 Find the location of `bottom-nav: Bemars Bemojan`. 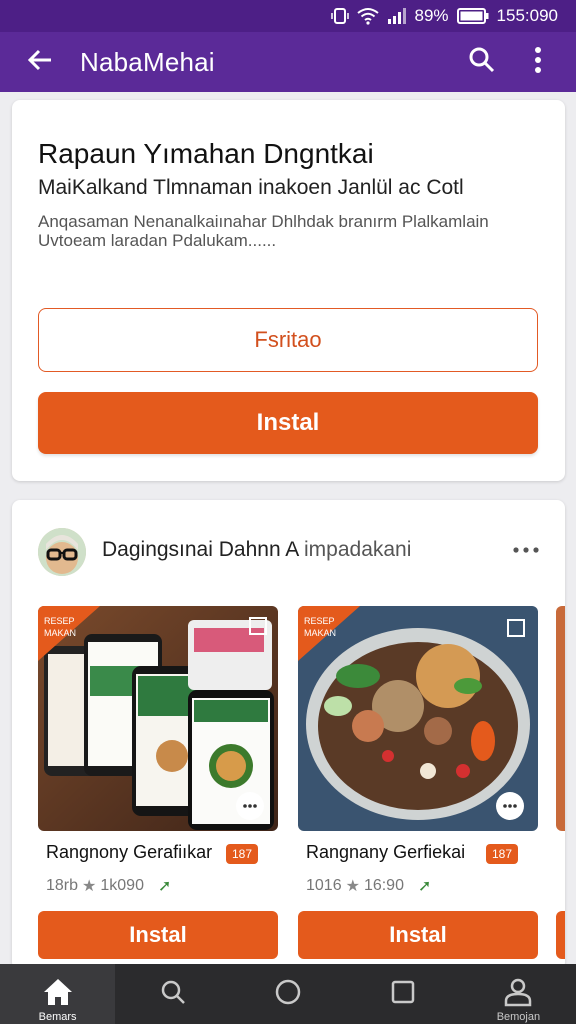

bottom-nav: Bemars Bemojan is located at coordinates (288, 994).